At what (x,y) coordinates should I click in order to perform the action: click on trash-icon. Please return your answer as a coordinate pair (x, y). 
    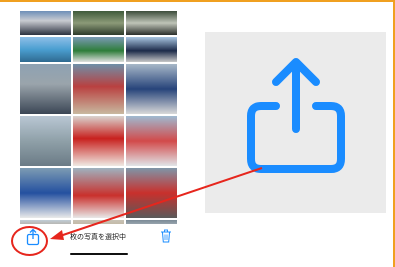
    Looking at the image, I should click on (166, 236).